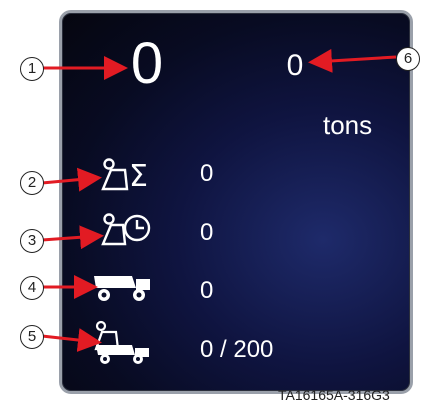 The height and width of the screenshot is (406, 441). I want to click on payload-unit: tons, so click(348, 125).